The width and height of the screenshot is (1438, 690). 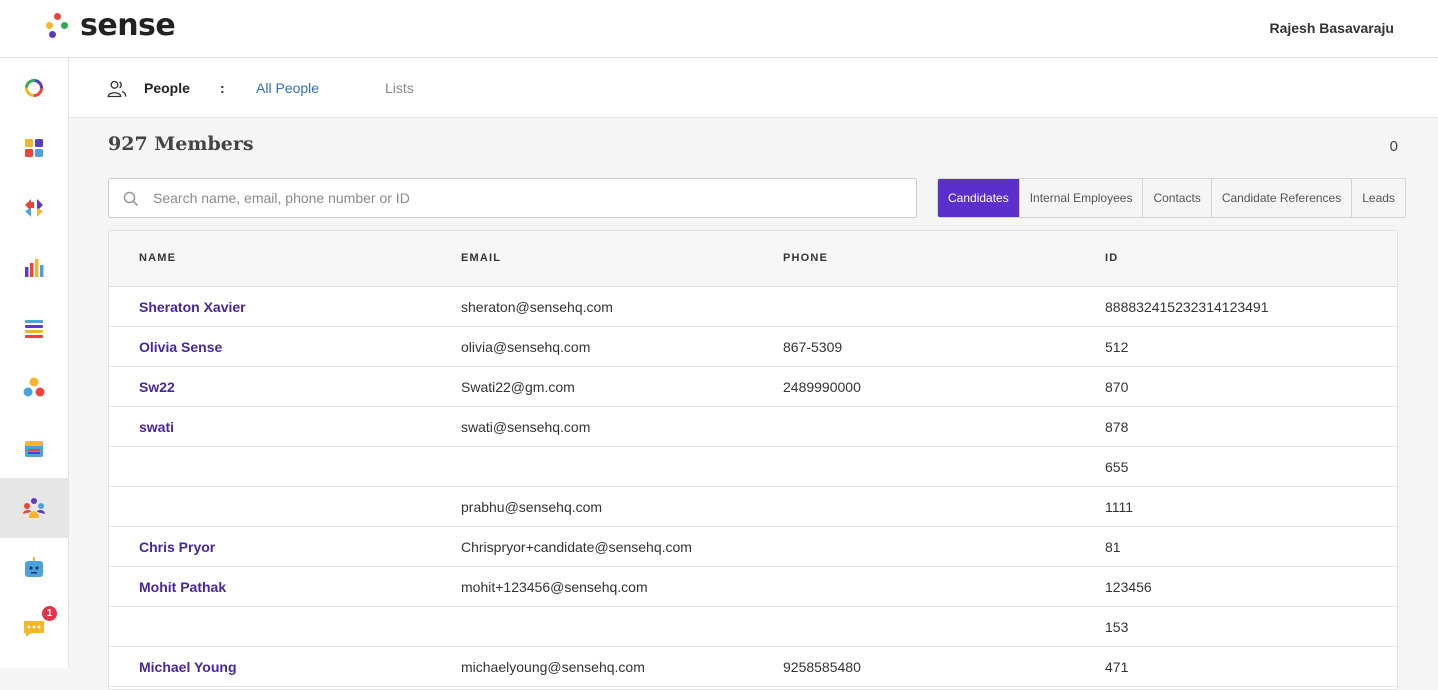 I want to click on bar-chart-icon, so click(x=34, y=268).